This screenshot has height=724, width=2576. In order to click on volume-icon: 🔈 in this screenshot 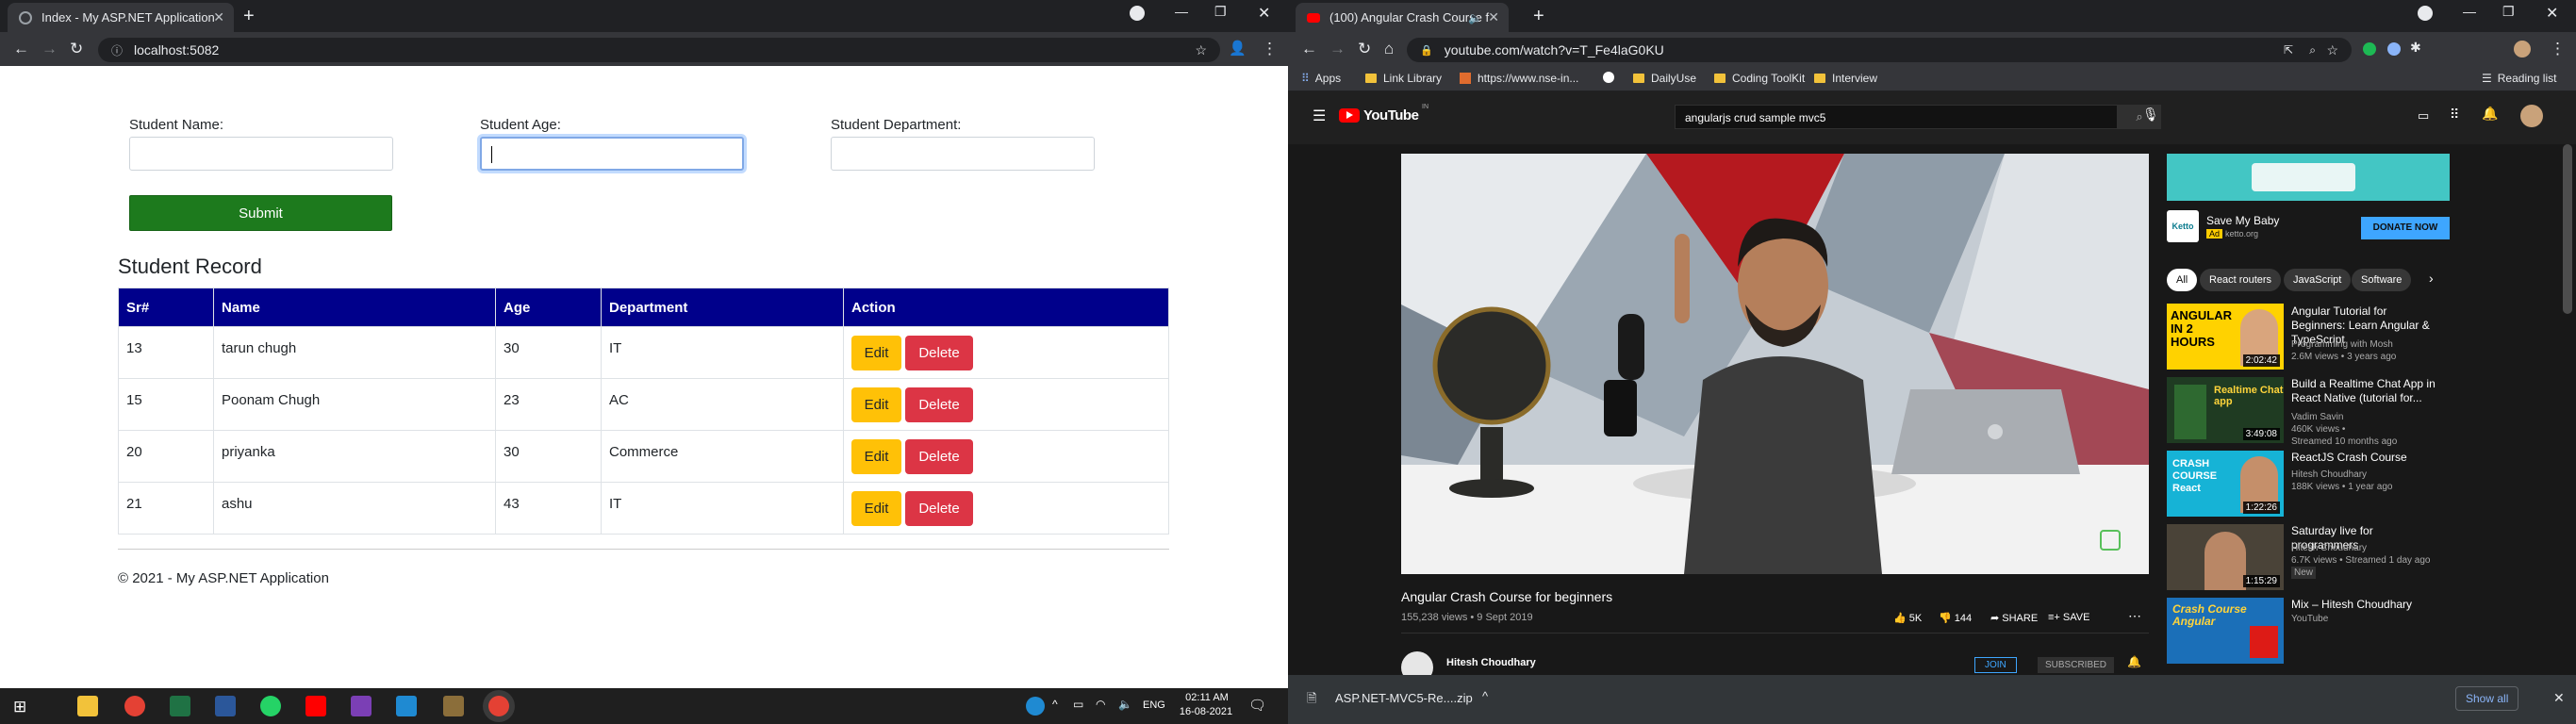, I will do `click(1125, 704)`.